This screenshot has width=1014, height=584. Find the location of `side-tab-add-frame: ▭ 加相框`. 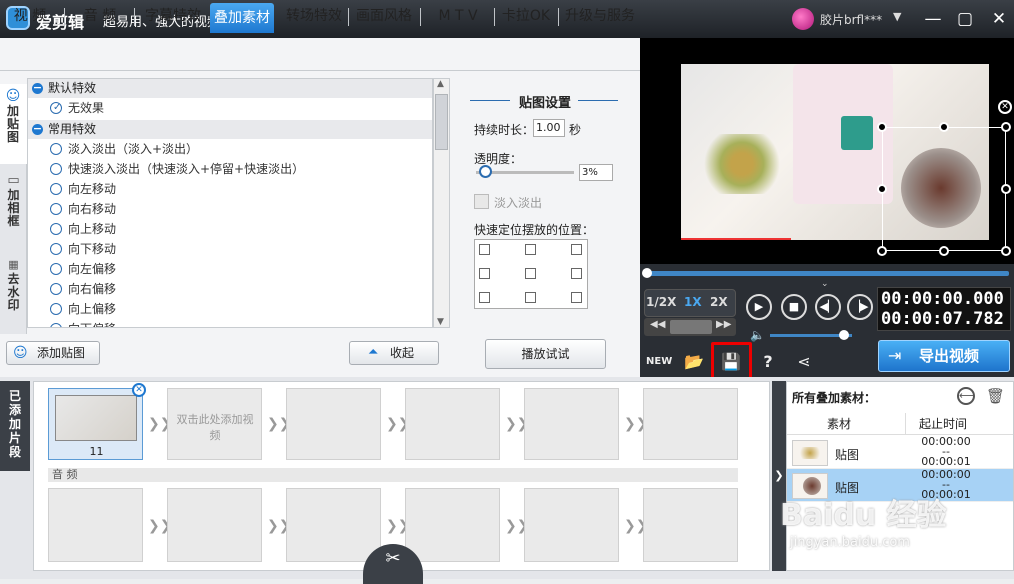

side-tab-add-frame: ▭ 加相框 is located at coordinates (13, 209).